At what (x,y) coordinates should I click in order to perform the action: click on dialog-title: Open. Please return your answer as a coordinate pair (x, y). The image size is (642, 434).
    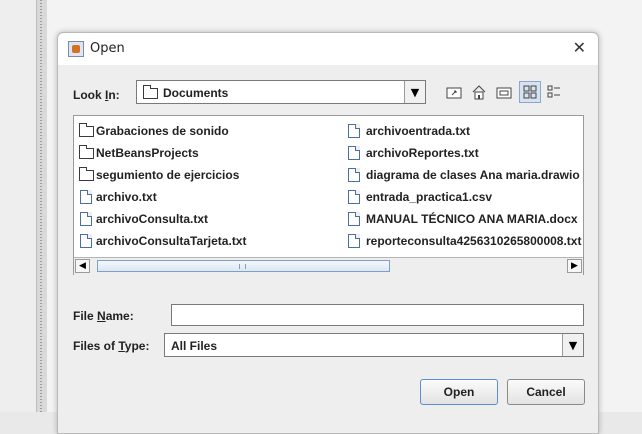
    Looking at the image, I should click on (107, 48).